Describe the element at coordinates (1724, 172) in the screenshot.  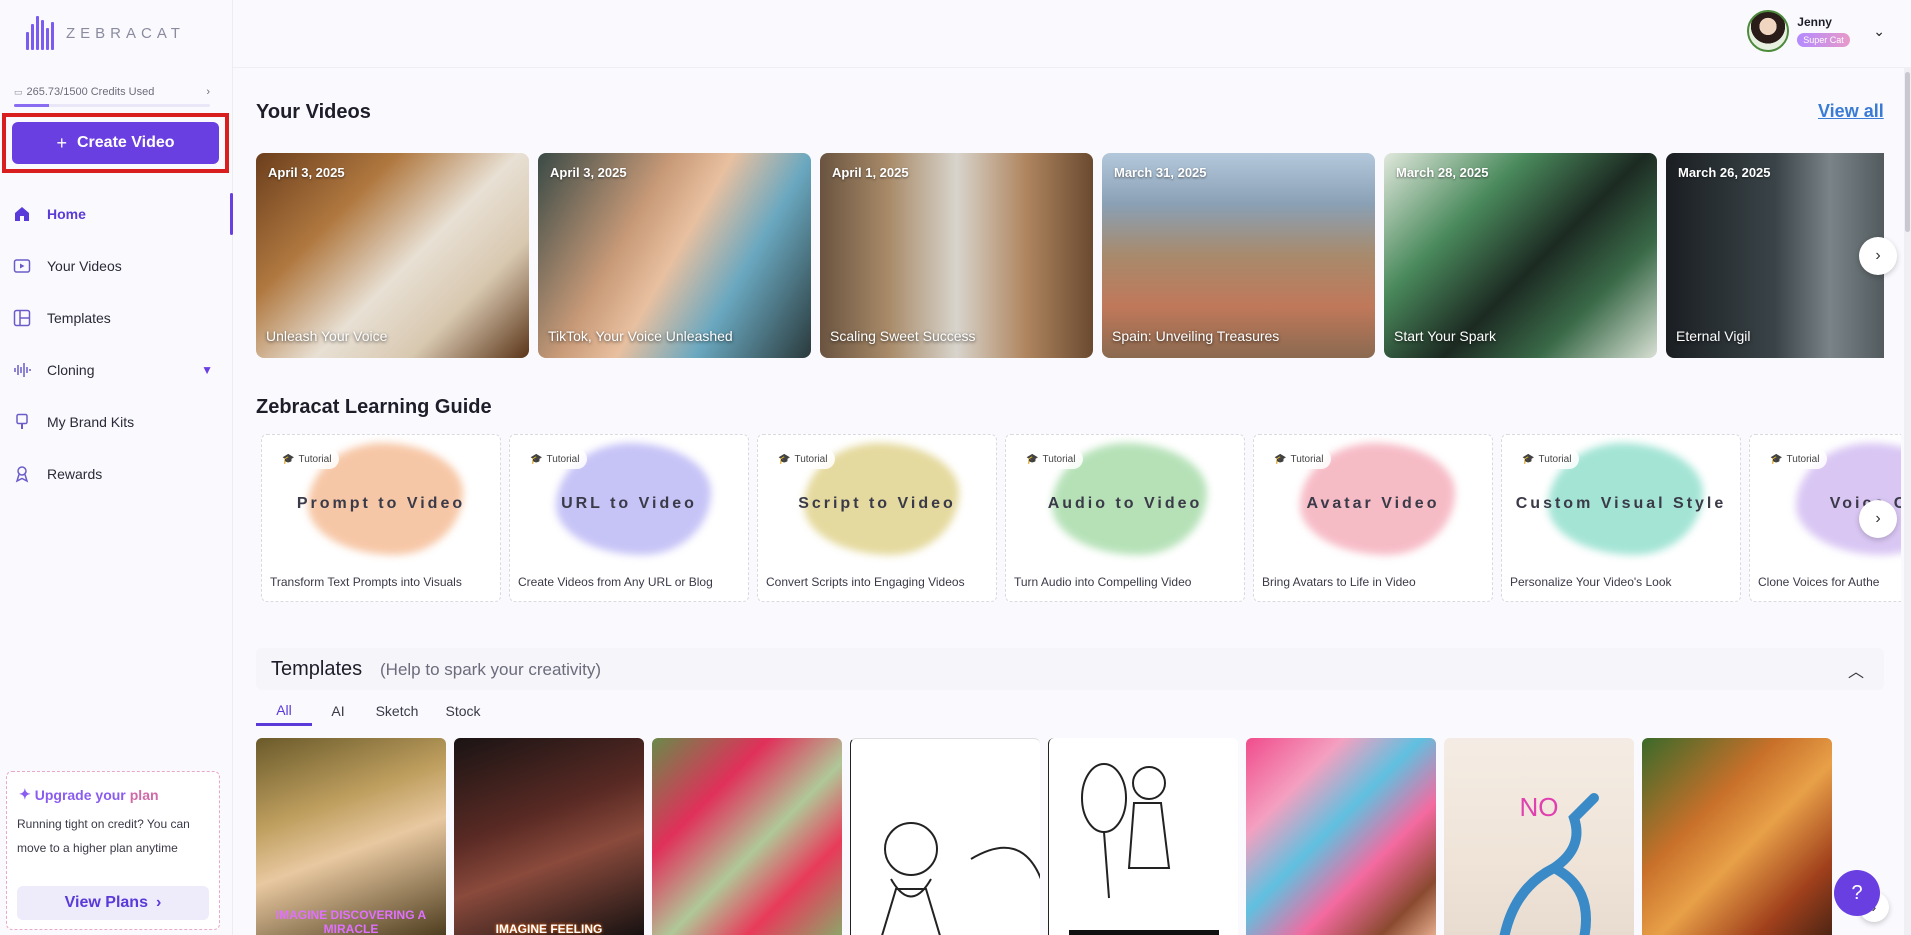
I see `video-date: March 26, 2025` at that location.